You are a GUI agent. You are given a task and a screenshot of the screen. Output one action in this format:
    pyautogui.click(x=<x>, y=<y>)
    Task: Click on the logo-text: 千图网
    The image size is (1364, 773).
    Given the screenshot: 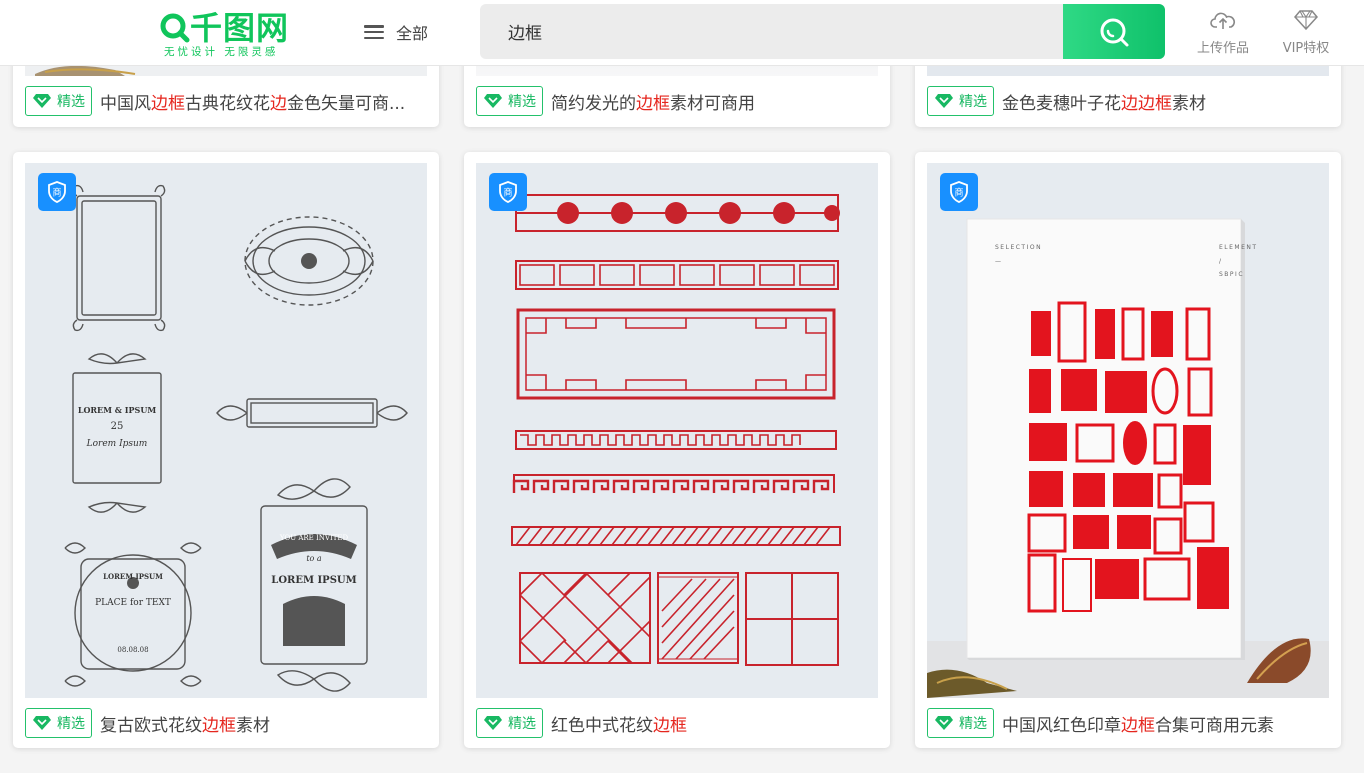 What is the action you would take?
    pyautogui.click(x=240, y=28)
    